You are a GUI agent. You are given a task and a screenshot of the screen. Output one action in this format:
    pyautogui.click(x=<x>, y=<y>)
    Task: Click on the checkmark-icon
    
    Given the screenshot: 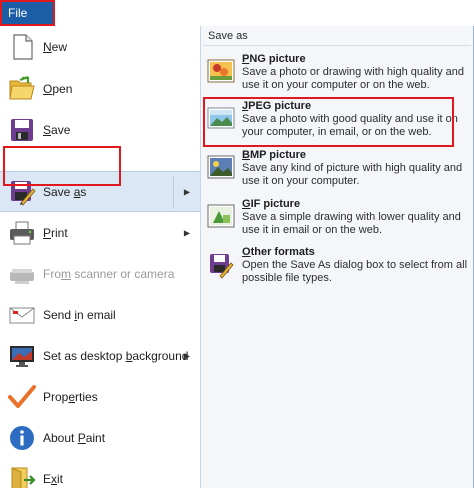 What is the action you would take?
    pyautogui.click(x=22, y=397)
    